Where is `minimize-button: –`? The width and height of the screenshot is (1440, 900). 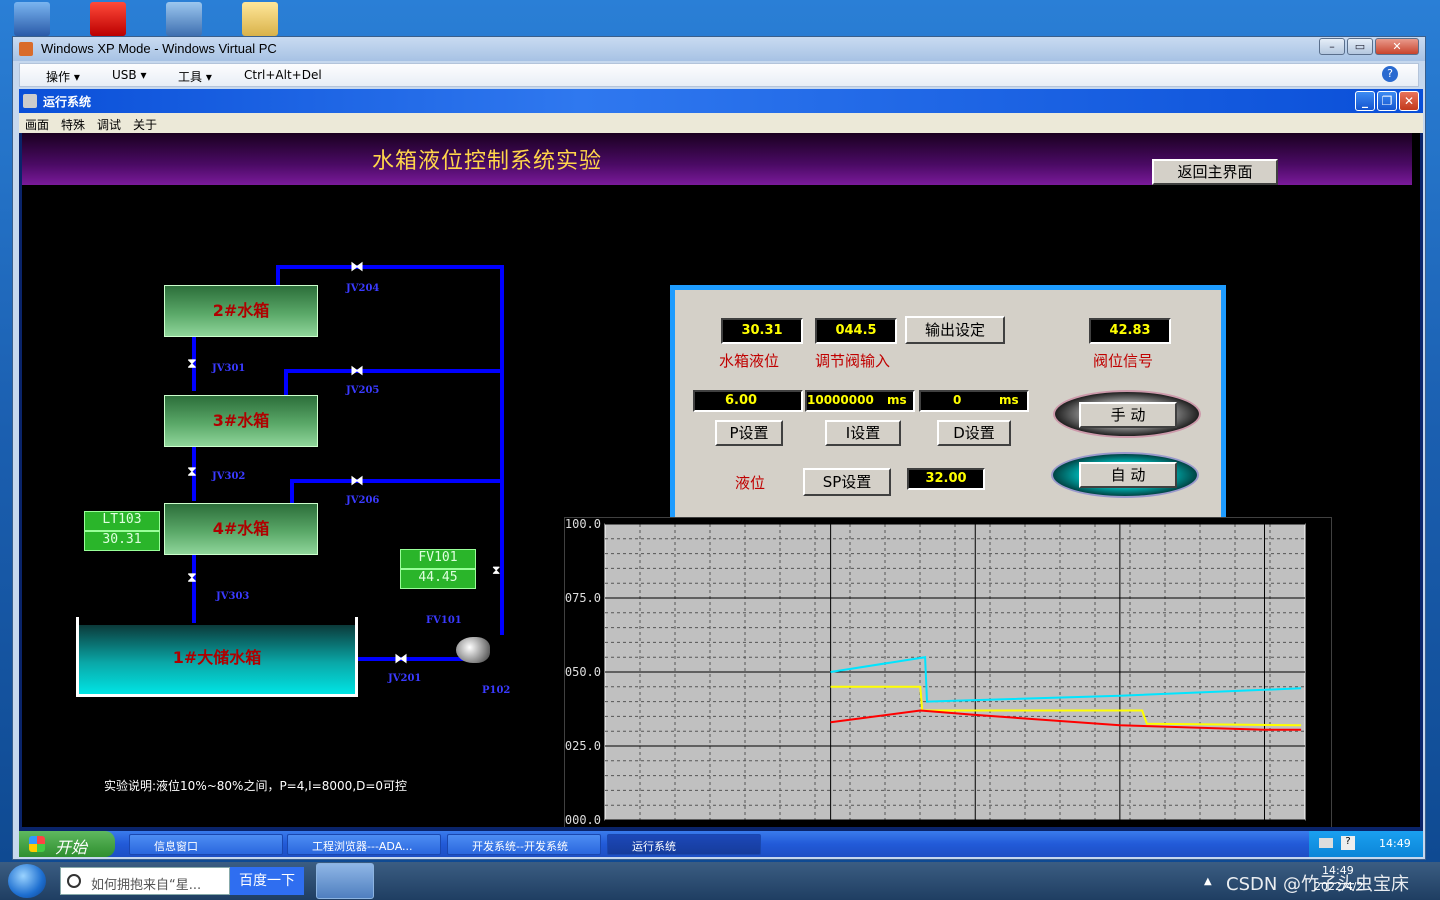 minimize-button: – is located at coordinates (1332, 46).